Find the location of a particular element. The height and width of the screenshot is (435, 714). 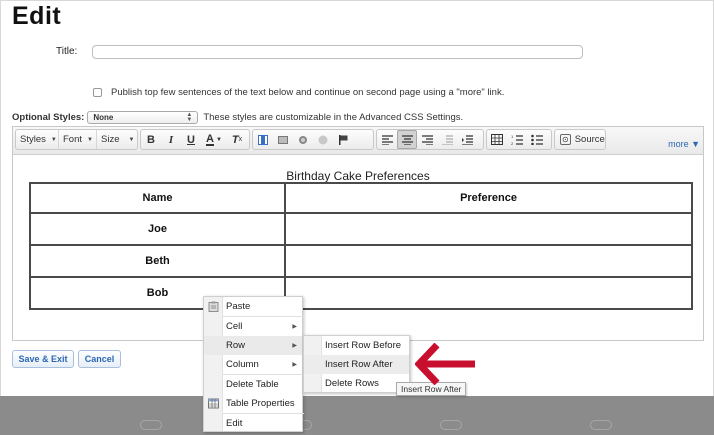

page-title: Edit is located at coordinates (37, 16).